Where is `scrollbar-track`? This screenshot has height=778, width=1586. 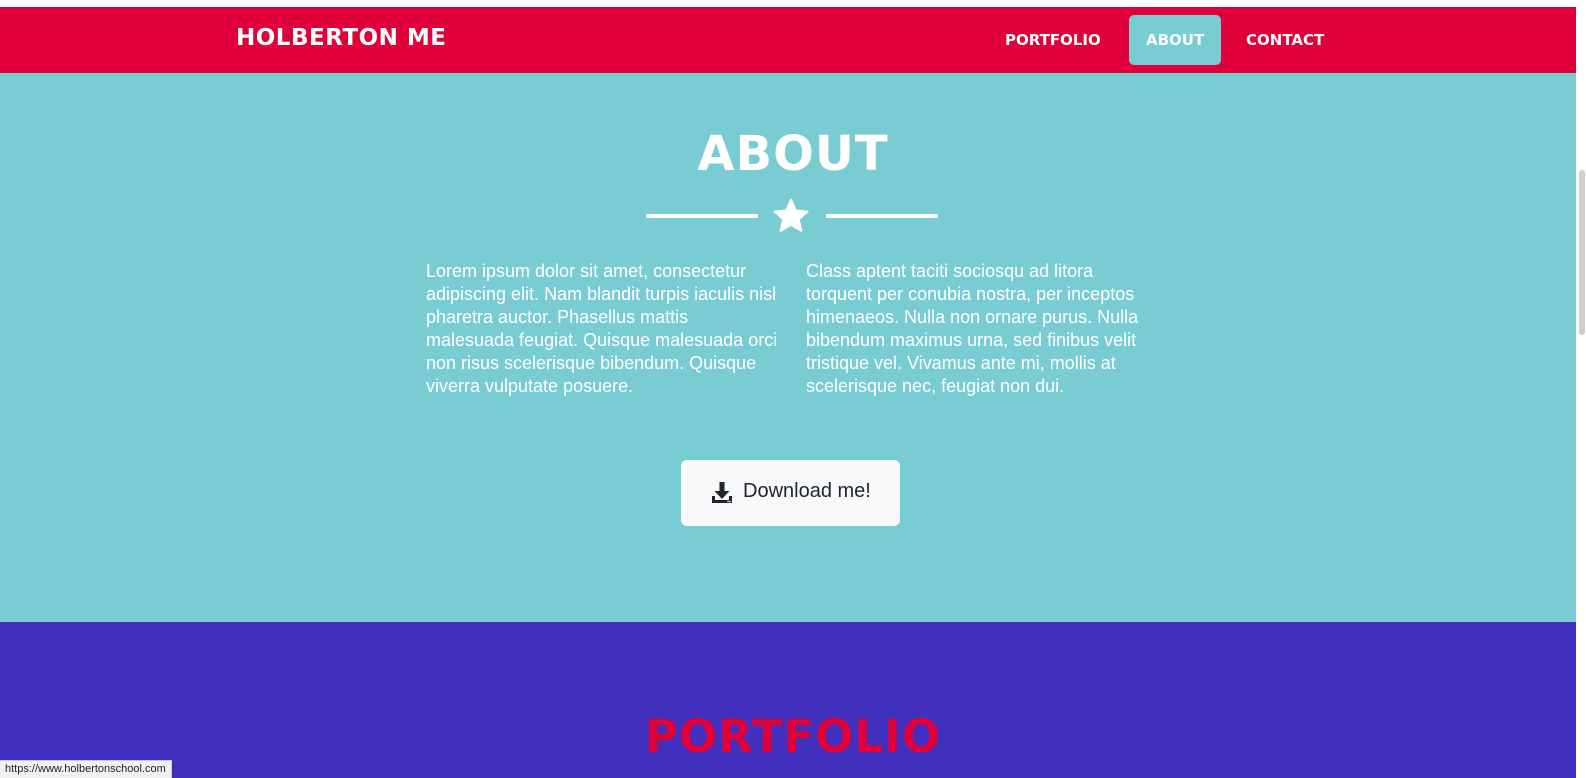 scrollbar-track is located at coordinates (1581, 389).